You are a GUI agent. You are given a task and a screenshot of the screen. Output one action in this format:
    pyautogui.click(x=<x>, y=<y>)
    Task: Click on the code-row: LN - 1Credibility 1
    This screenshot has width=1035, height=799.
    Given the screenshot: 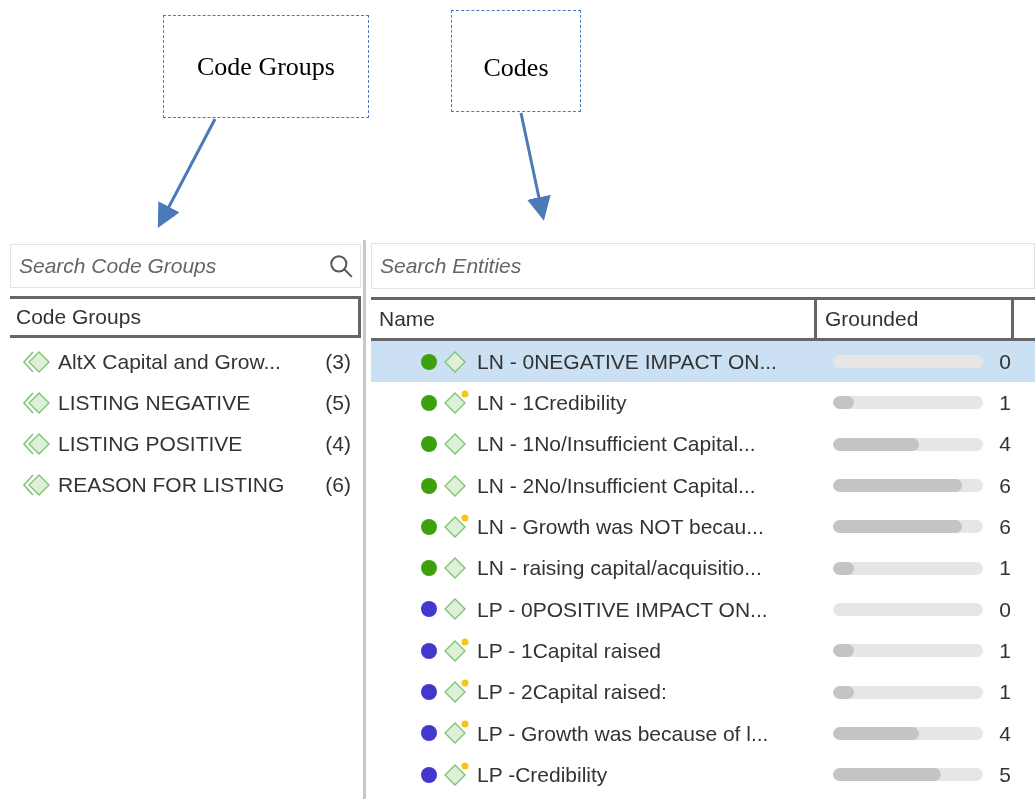 What is the action you would take?
    pyautogui.click(x=703, y=403)
    